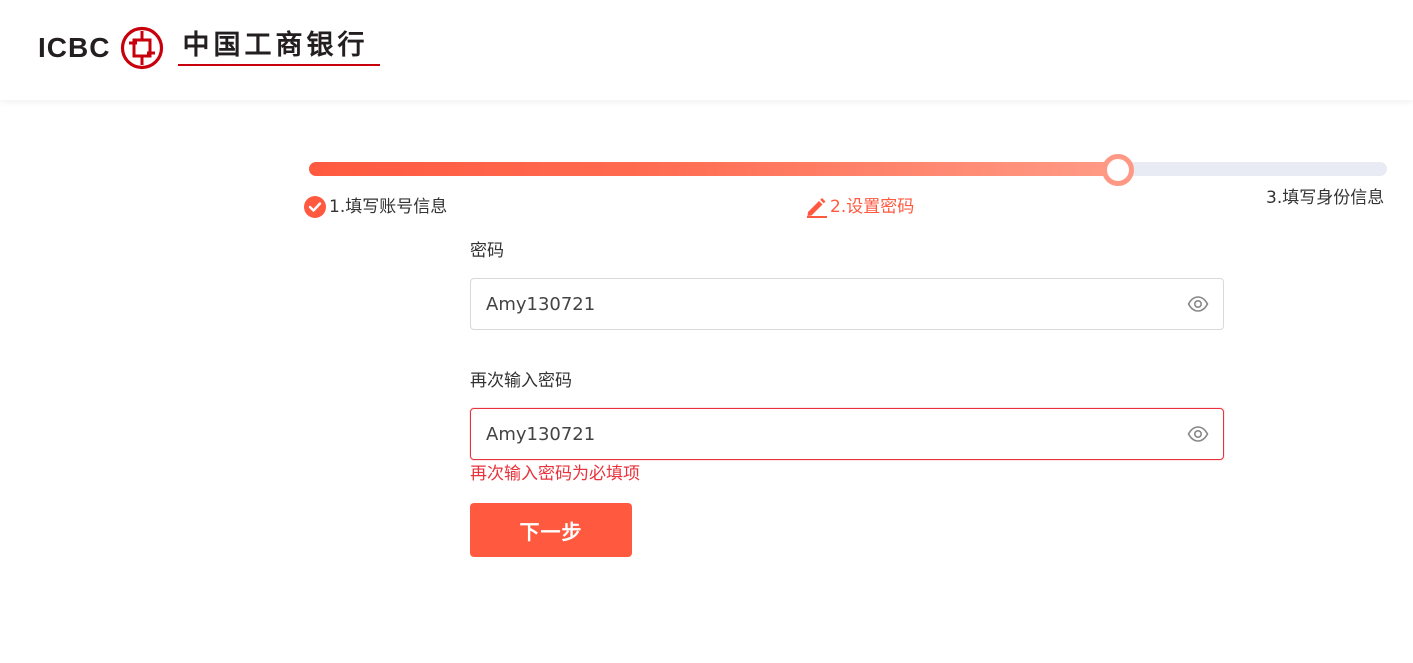 The height and width of the screenshot is (663, 1413). I want to click on step-1: 1.填写账号信息, so click(375, 207).